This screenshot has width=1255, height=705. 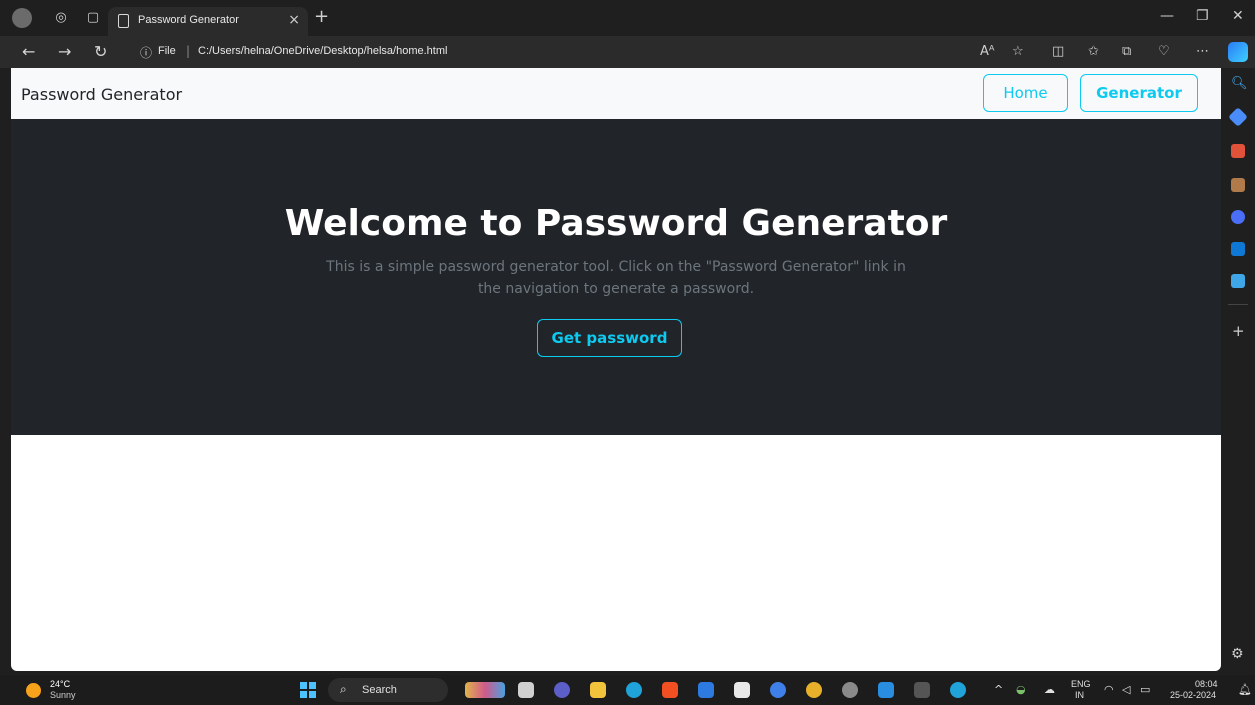 What do you see at coordinates (627, 18) in the screenshot?
I see `browser-tab-strip: ◎ ▢ Password Generator × + — ❐ ✕` at bounding box center [627, 18].